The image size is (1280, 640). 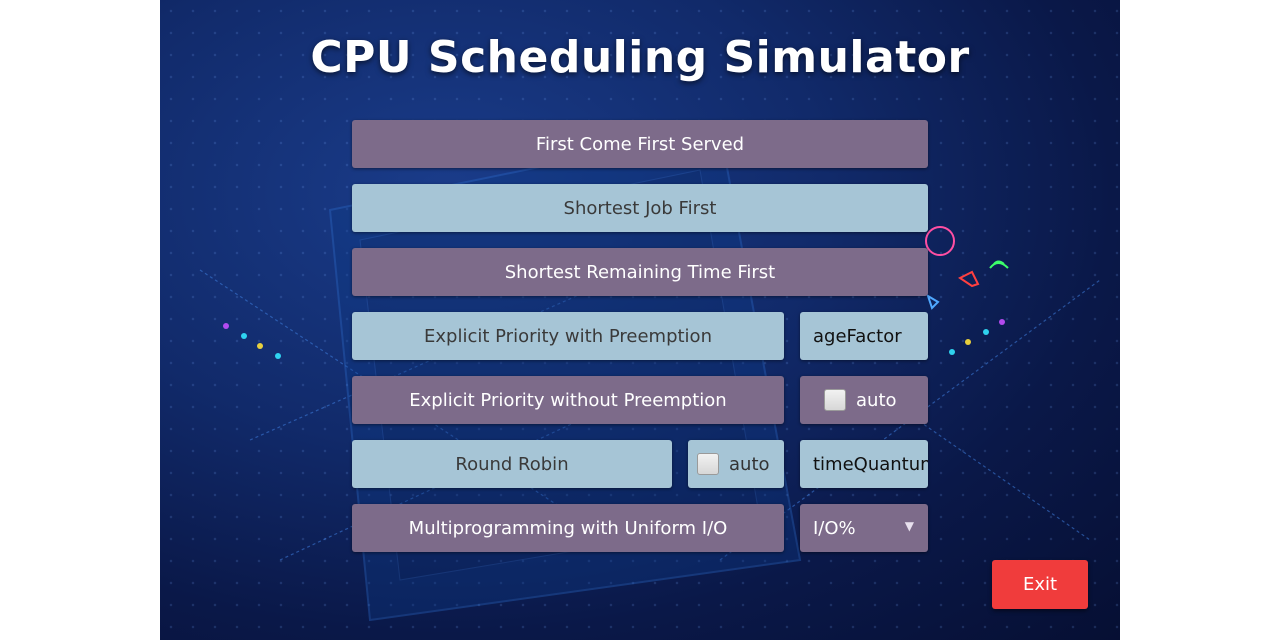 I want to click on rr-auto-label: auto, so click(x=749, y=464).